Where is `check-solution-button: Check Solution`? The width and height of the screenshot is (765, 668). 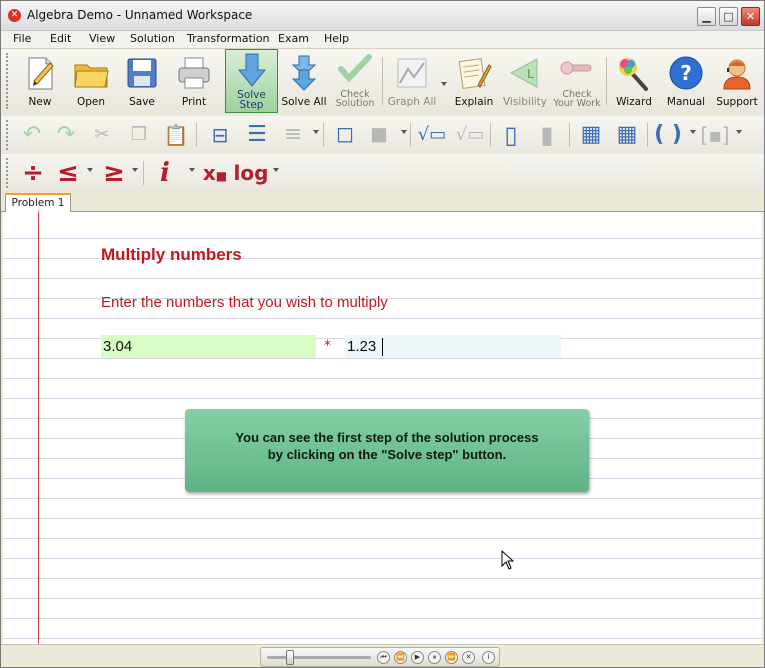 check-solution-button: Check Solution is located at coordinates (355, 81).